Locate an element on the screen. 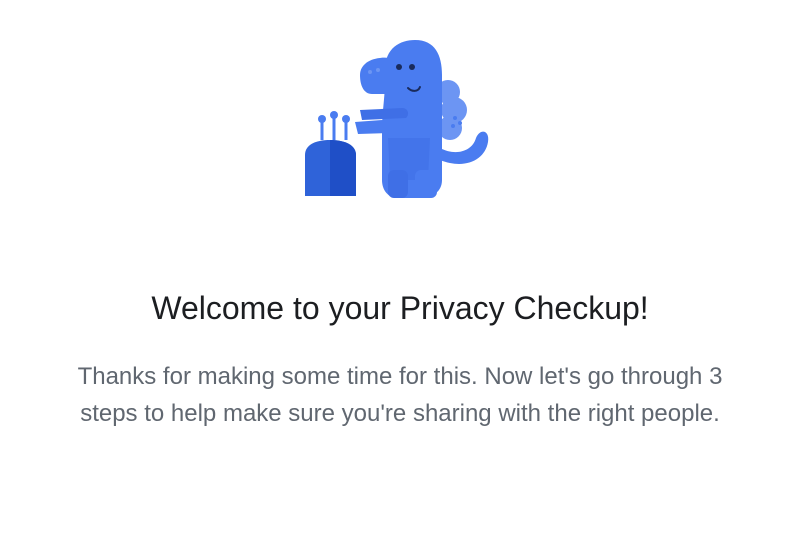  privacy-dinosaur-icon is located at coordinates (397, 119).